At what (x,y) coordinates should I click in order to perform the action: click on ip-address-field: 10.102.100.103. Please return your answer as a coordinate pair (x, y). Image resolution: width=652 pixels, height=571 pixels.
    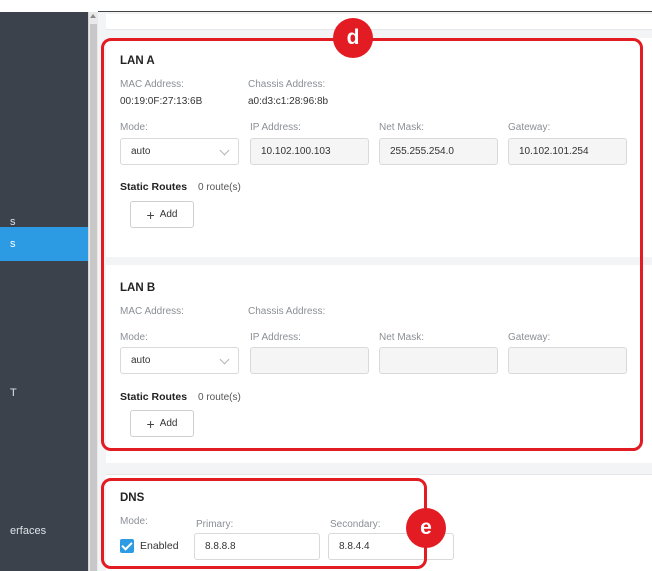
    Looking at the image, I should click on (309, 151).